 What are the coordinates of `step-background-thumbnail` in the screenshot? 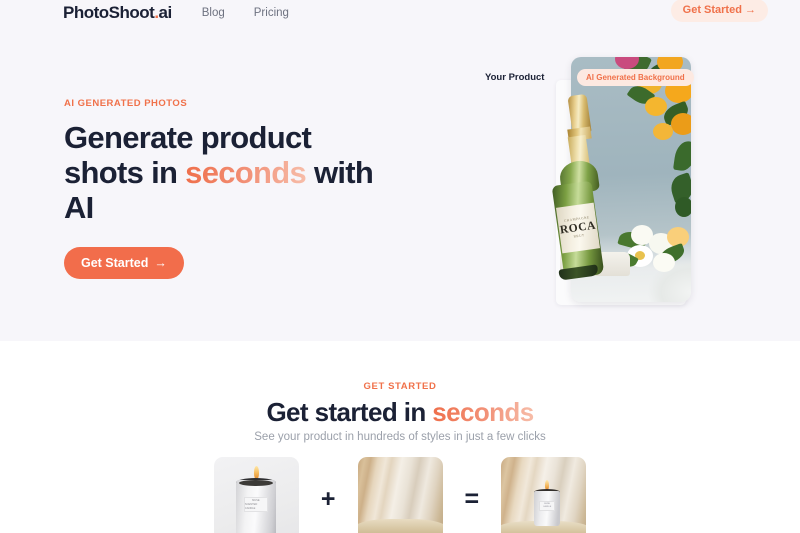 It's located at (400, 495).